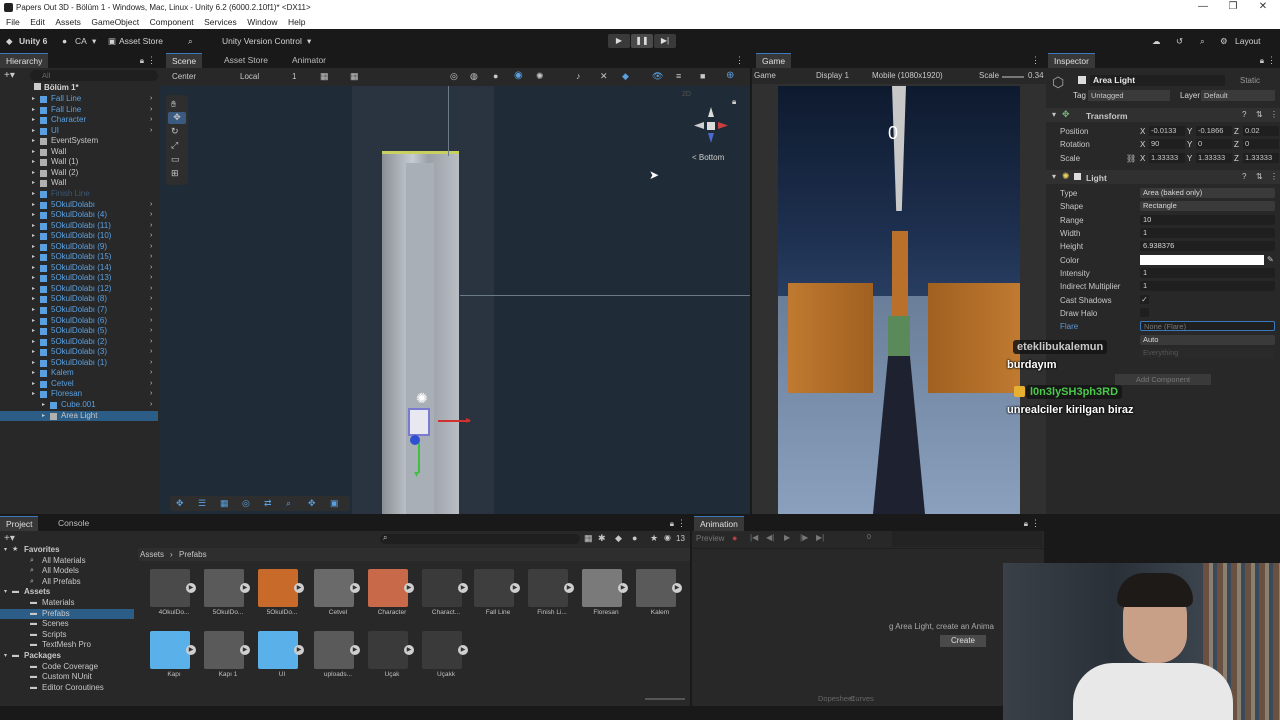 The image size is (1280, 720). I want to click on project-add-icon: +▾, so click(9, 538).